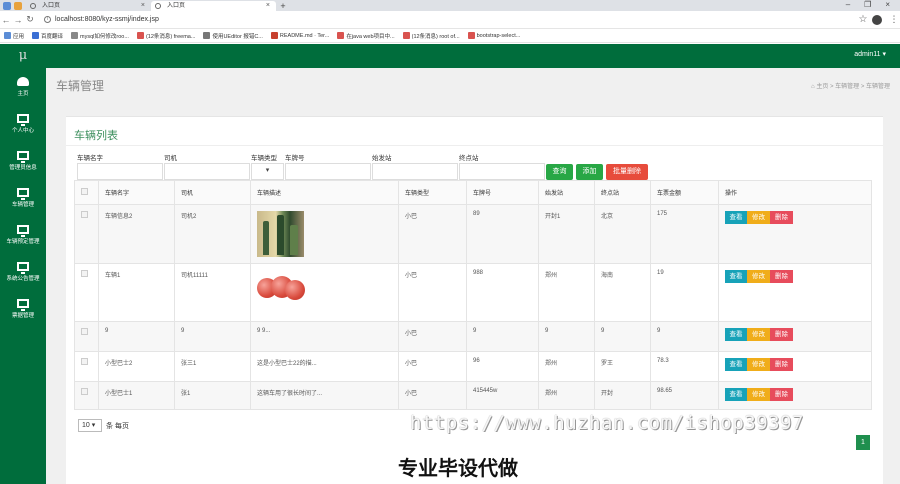 The height and width of the screenshot is (484, 900). Describe the element at coordinates (23, 160) in the screenshot. I see `sidebar-item: 管理员信息` at that location.